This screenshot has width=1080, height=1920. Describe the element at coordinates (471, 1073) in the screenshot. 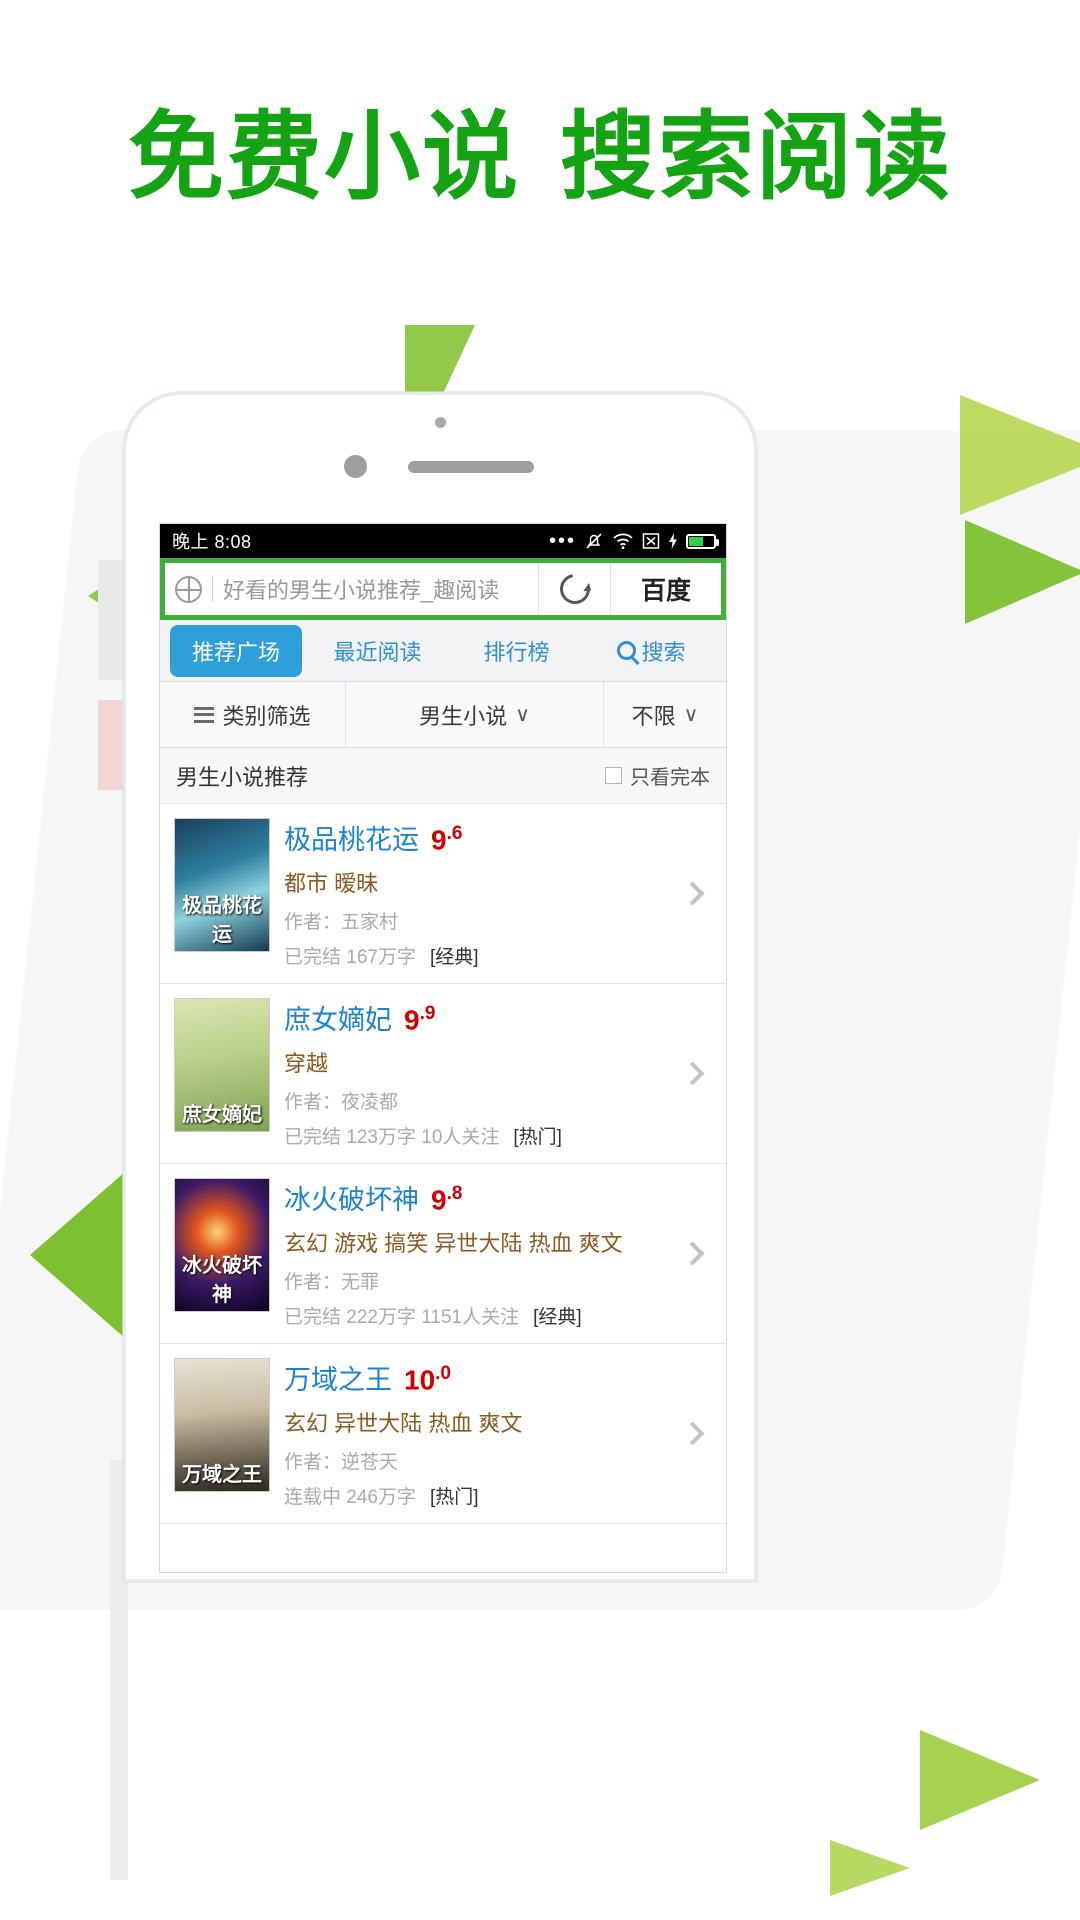

I see `book-info: 庶女嫡妃 9.9 穿越 作者：夜凌都 已完结 123万字 10人关注 [热门]` at that location.